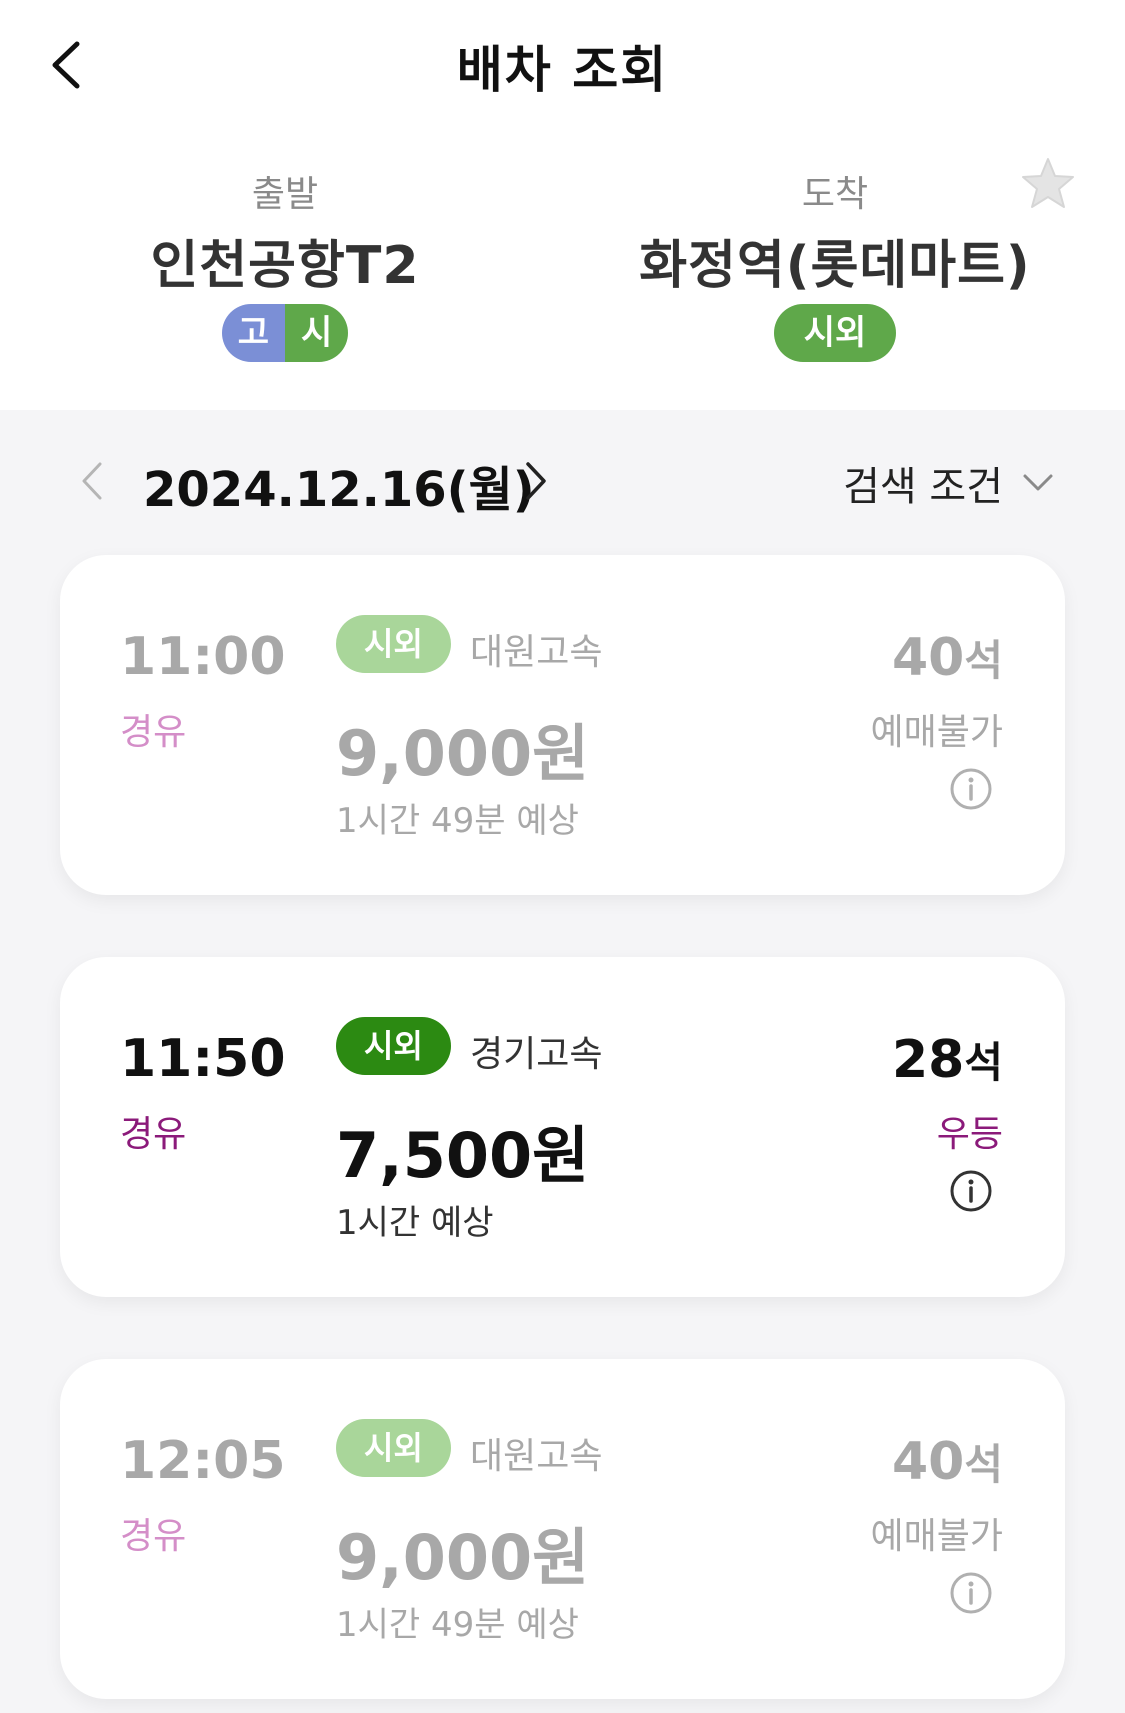  I want to click on departure-type-badge: 고 시, so click(285, 333).